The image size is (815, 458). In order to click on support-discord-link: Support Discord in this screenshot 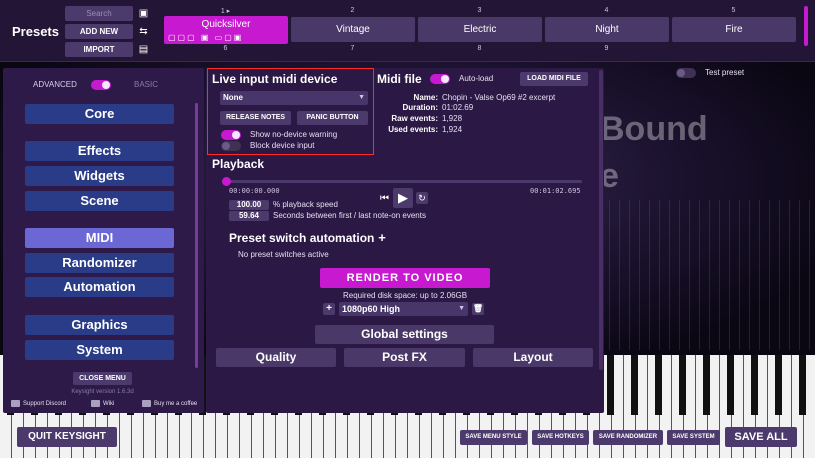, I will do `click(38, 403)`.